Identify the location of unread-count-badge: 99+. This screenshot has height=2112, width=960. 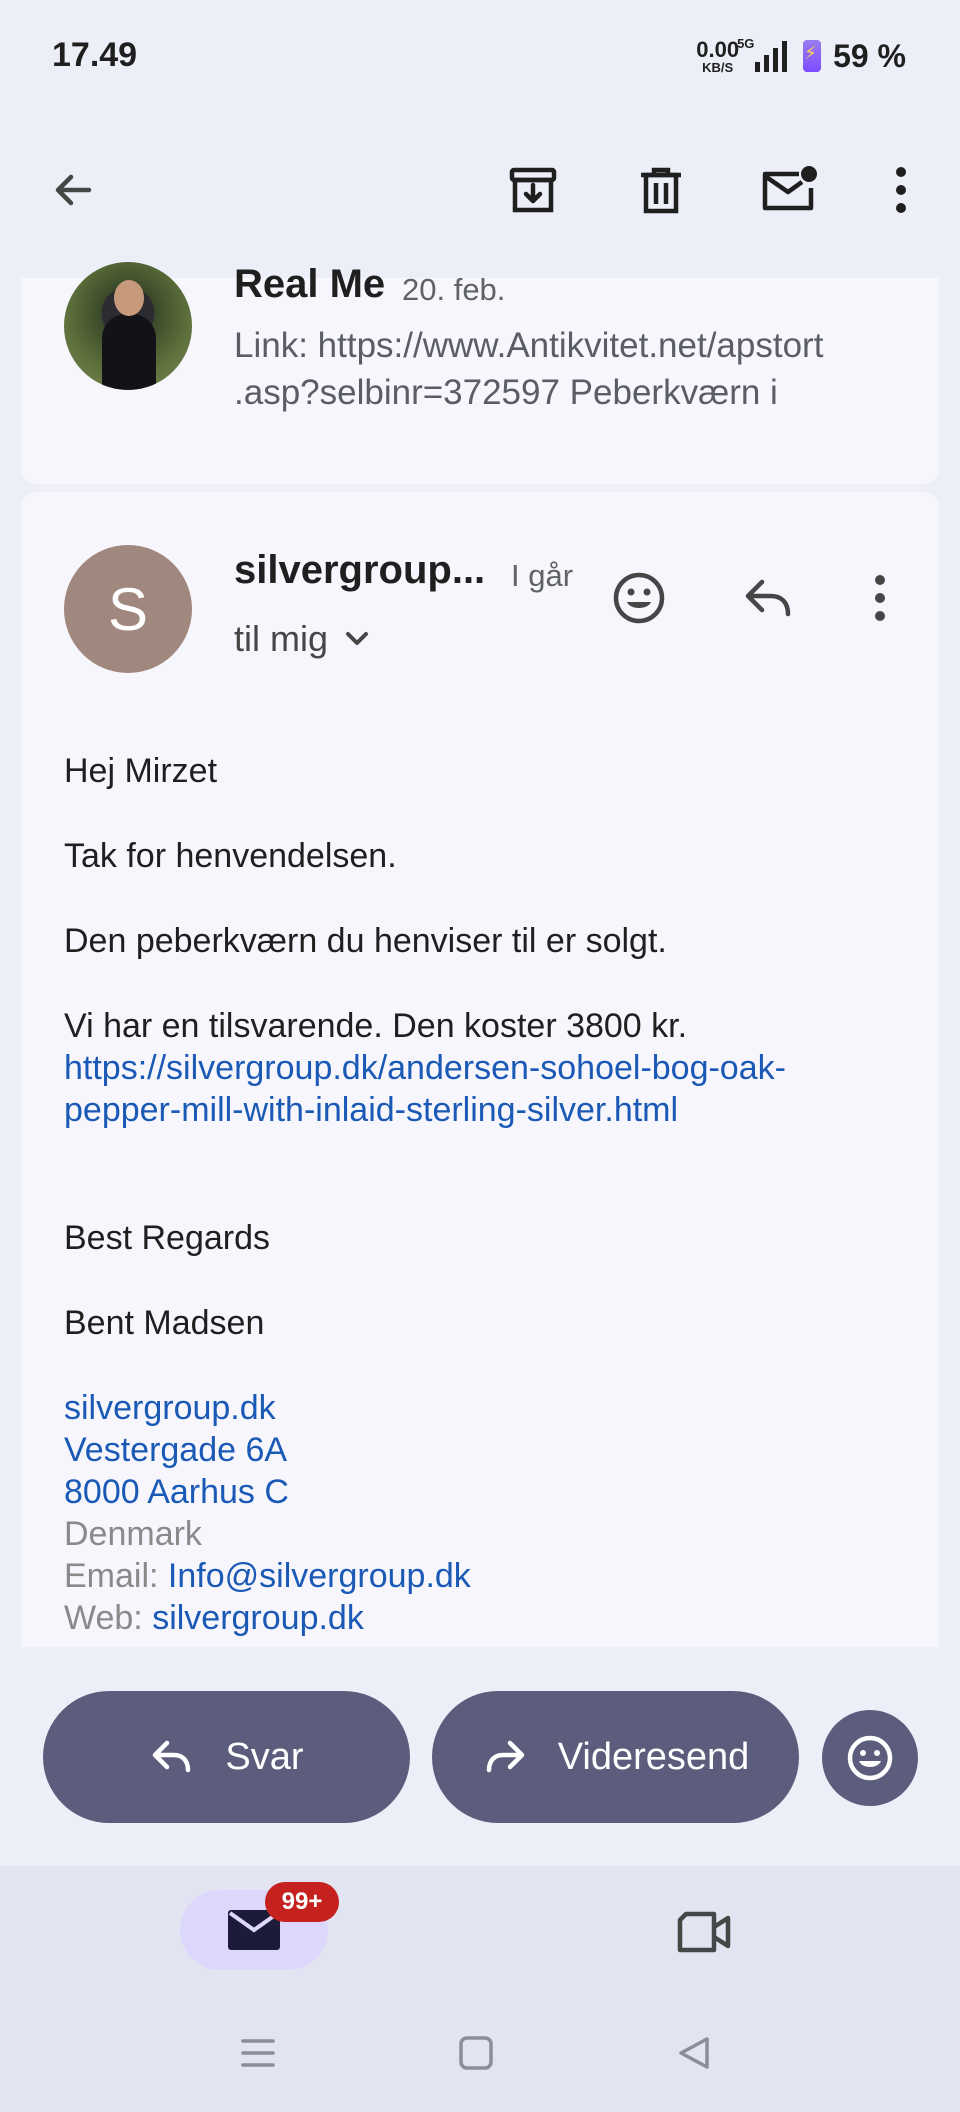
(302, 1902).